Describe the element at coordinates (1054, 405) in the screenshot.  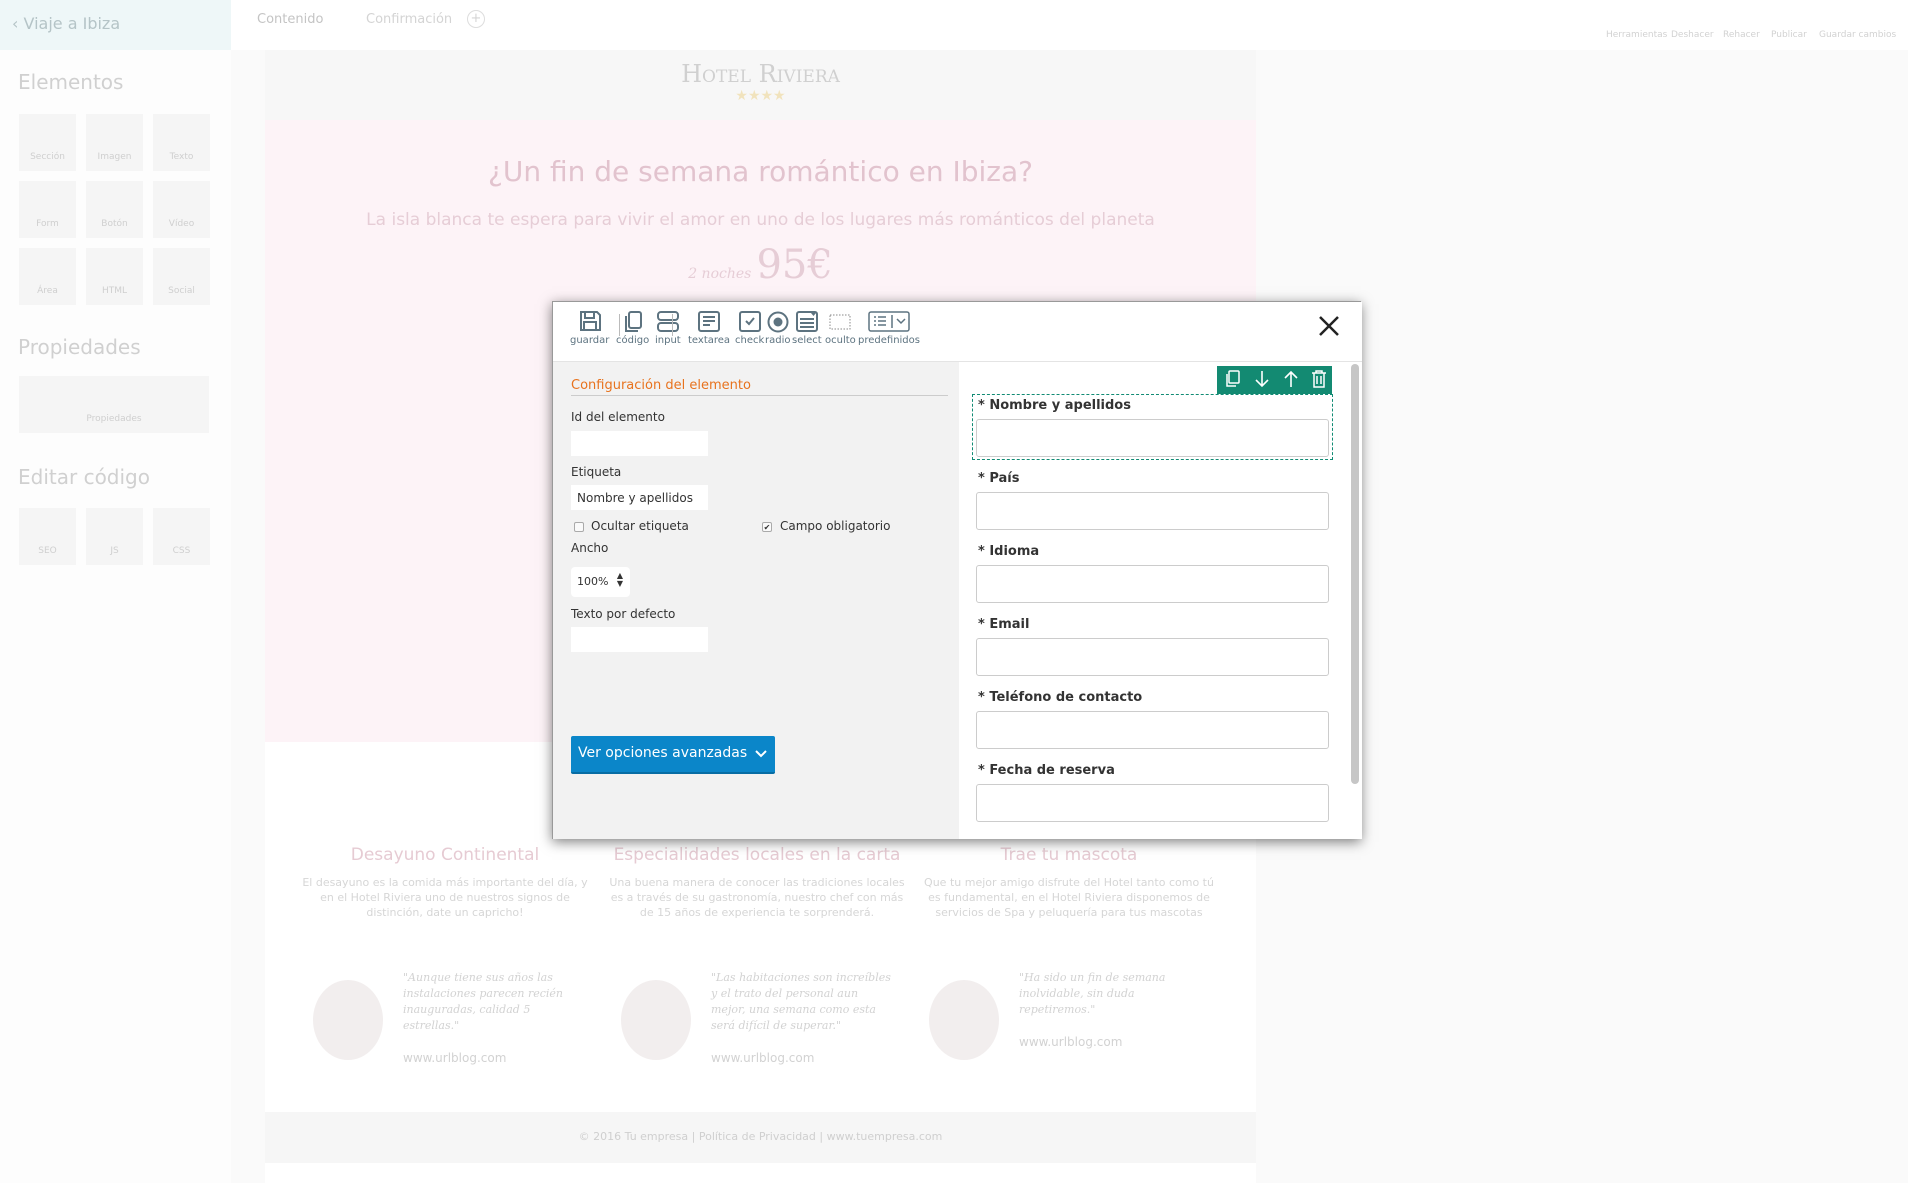
I see `field-label: * Nombre y apellidos` at that location.